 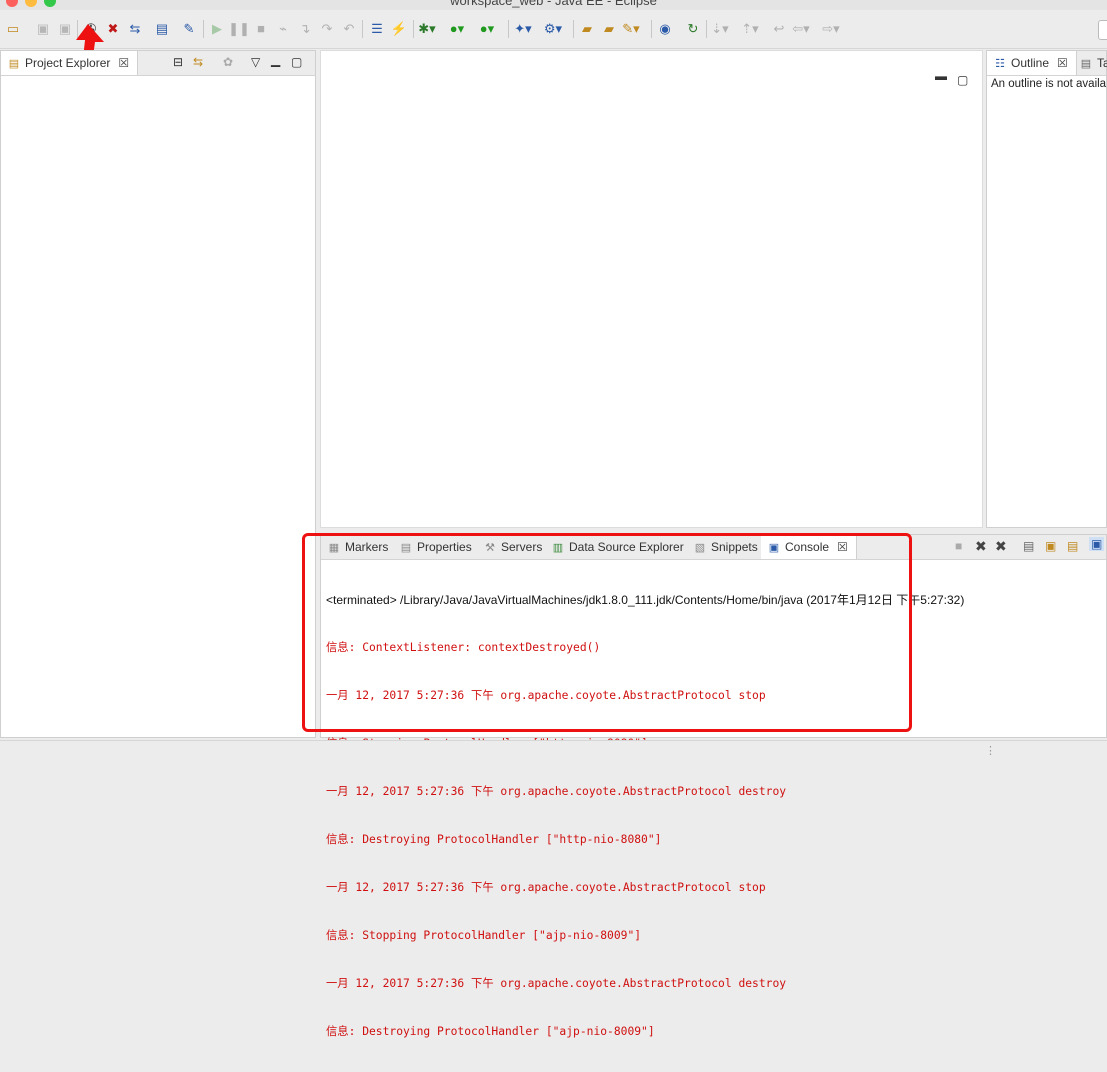 I want to click on run-external-icon: ●▾, so click(x=487, y=29).